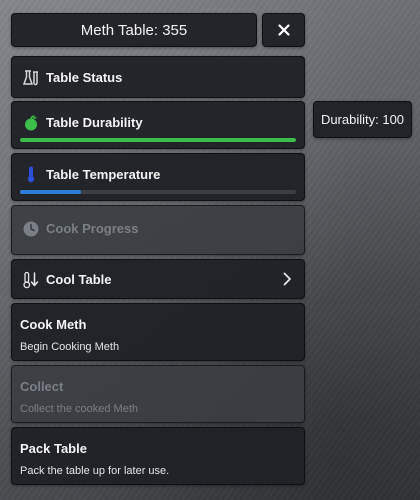  I want to click on cool-table-button: Cool Table, so click(158, 279).